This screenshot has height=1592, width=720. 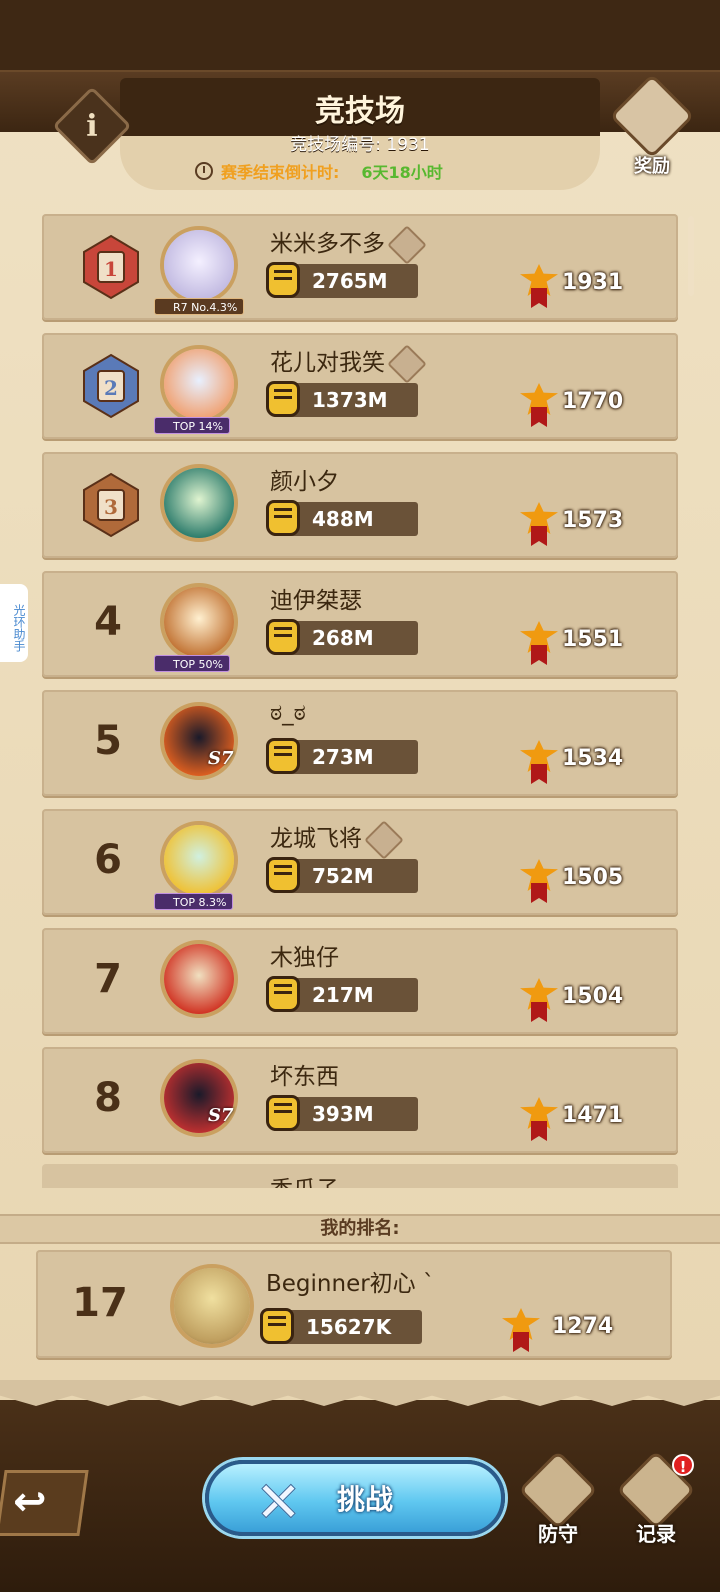 I want to click on power-value: 752M, so click(x=343, y=876).